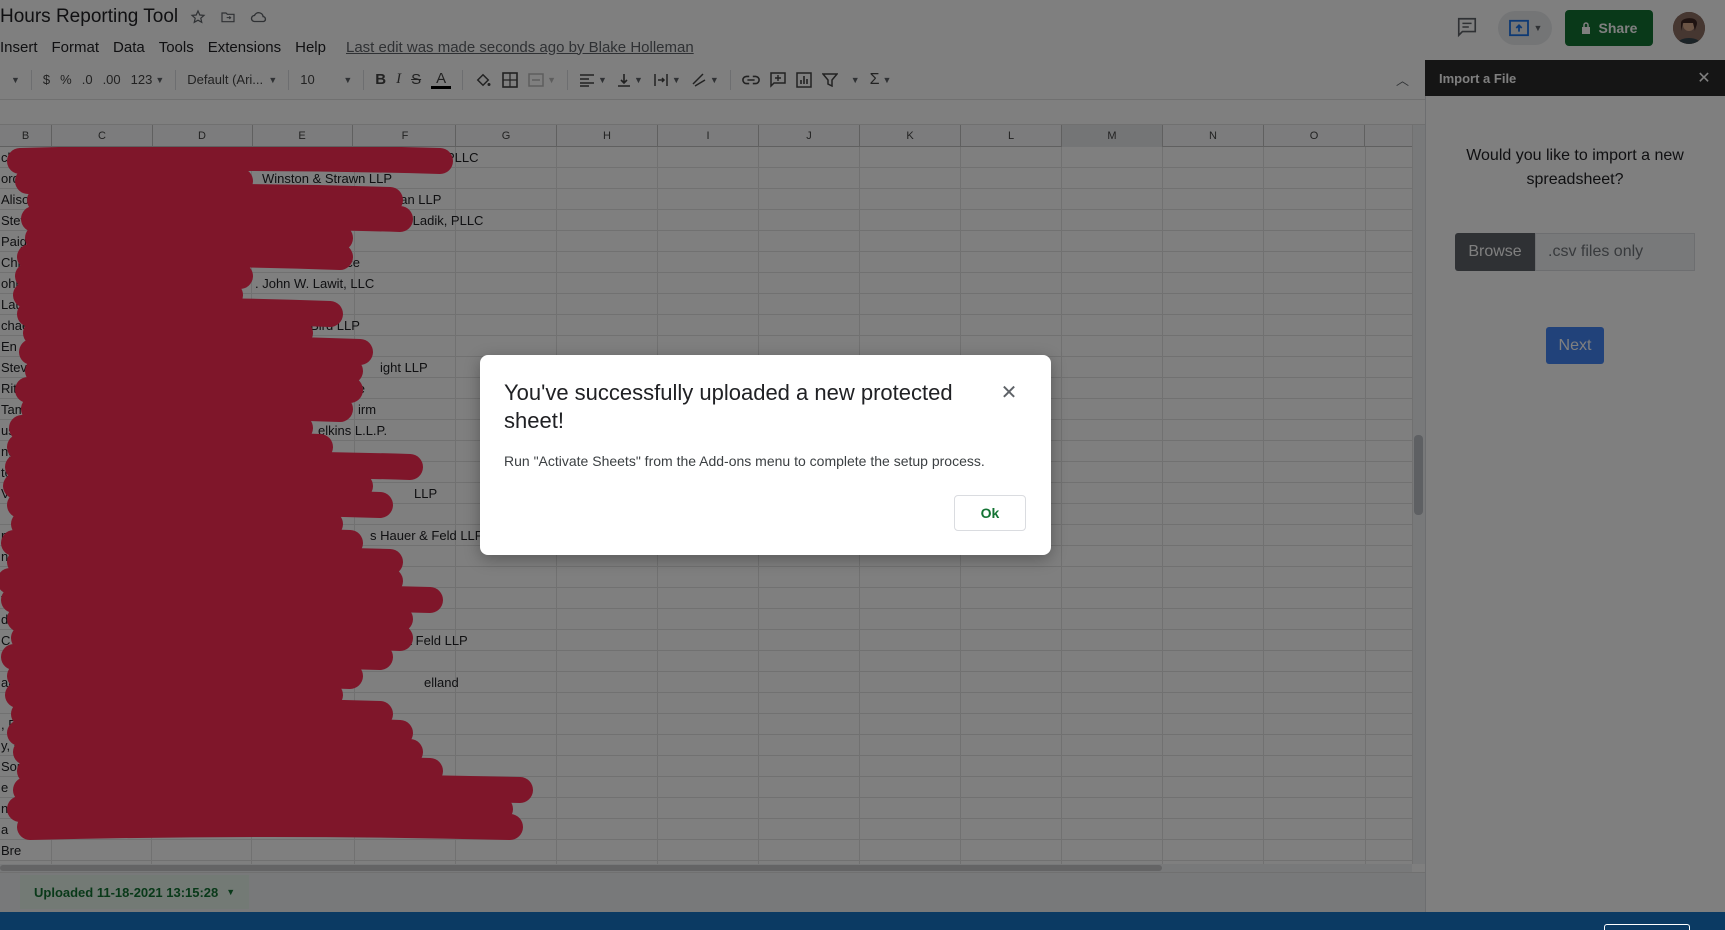 The image size is (1725, 930). I want to click on ok-button: Ok, so click(990, 513).